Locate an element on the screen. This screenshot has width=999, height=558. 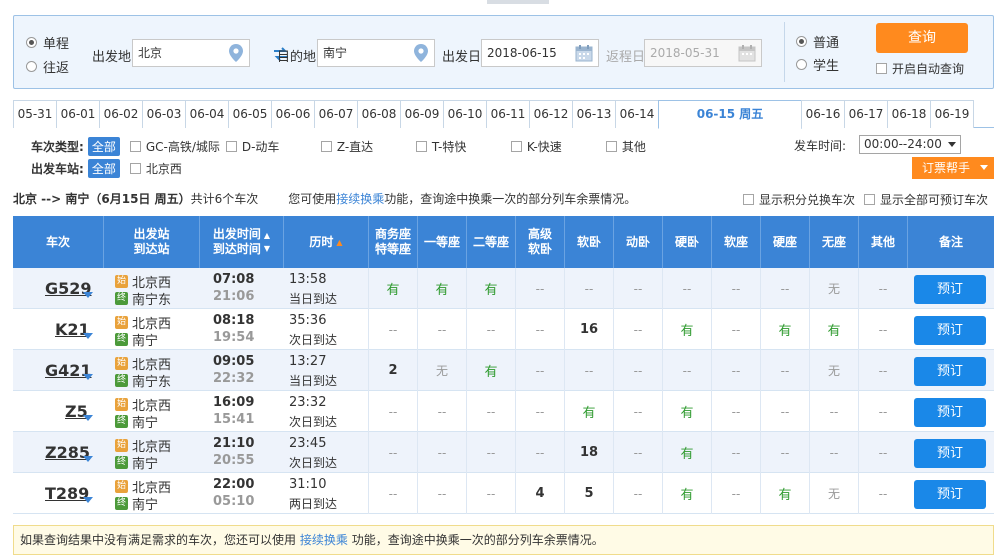
date-tab: 06-19 is located at coordinates (952, 114).